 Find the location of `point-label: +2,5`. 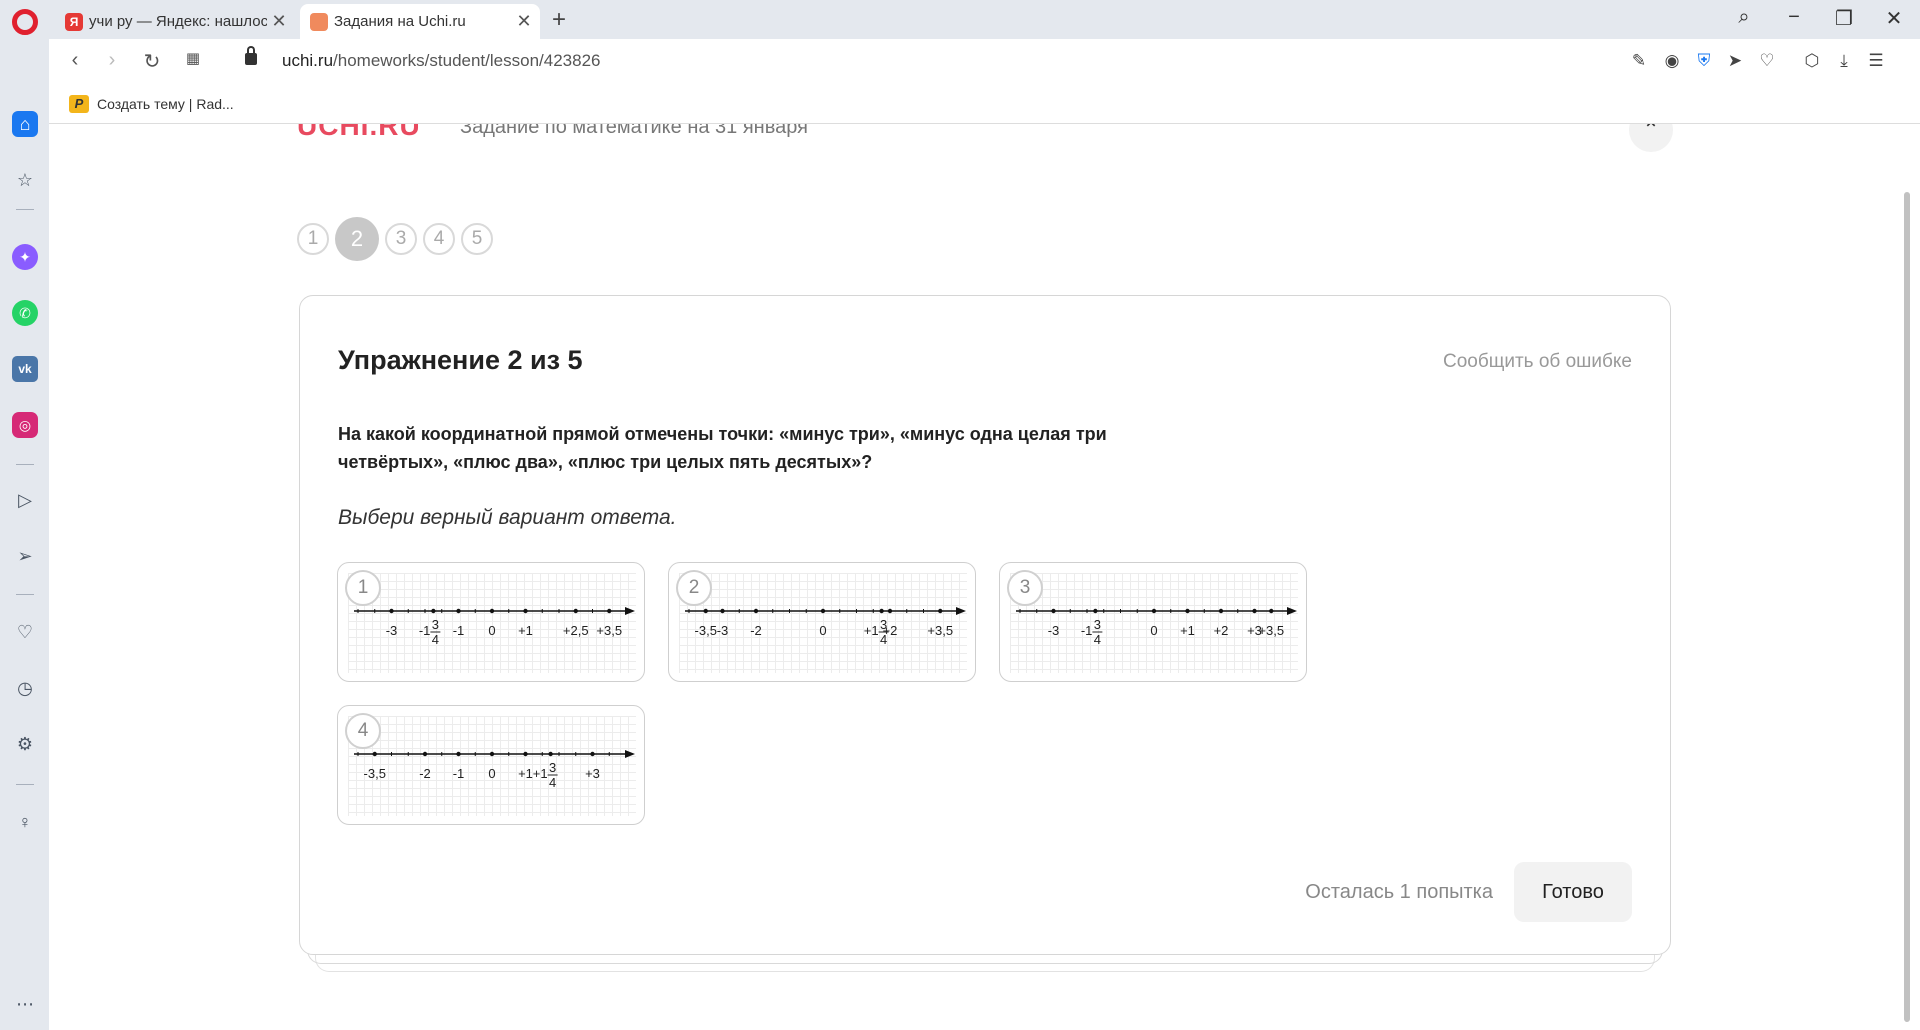

point-label: +2,5 is located at coordinates (576, 630).